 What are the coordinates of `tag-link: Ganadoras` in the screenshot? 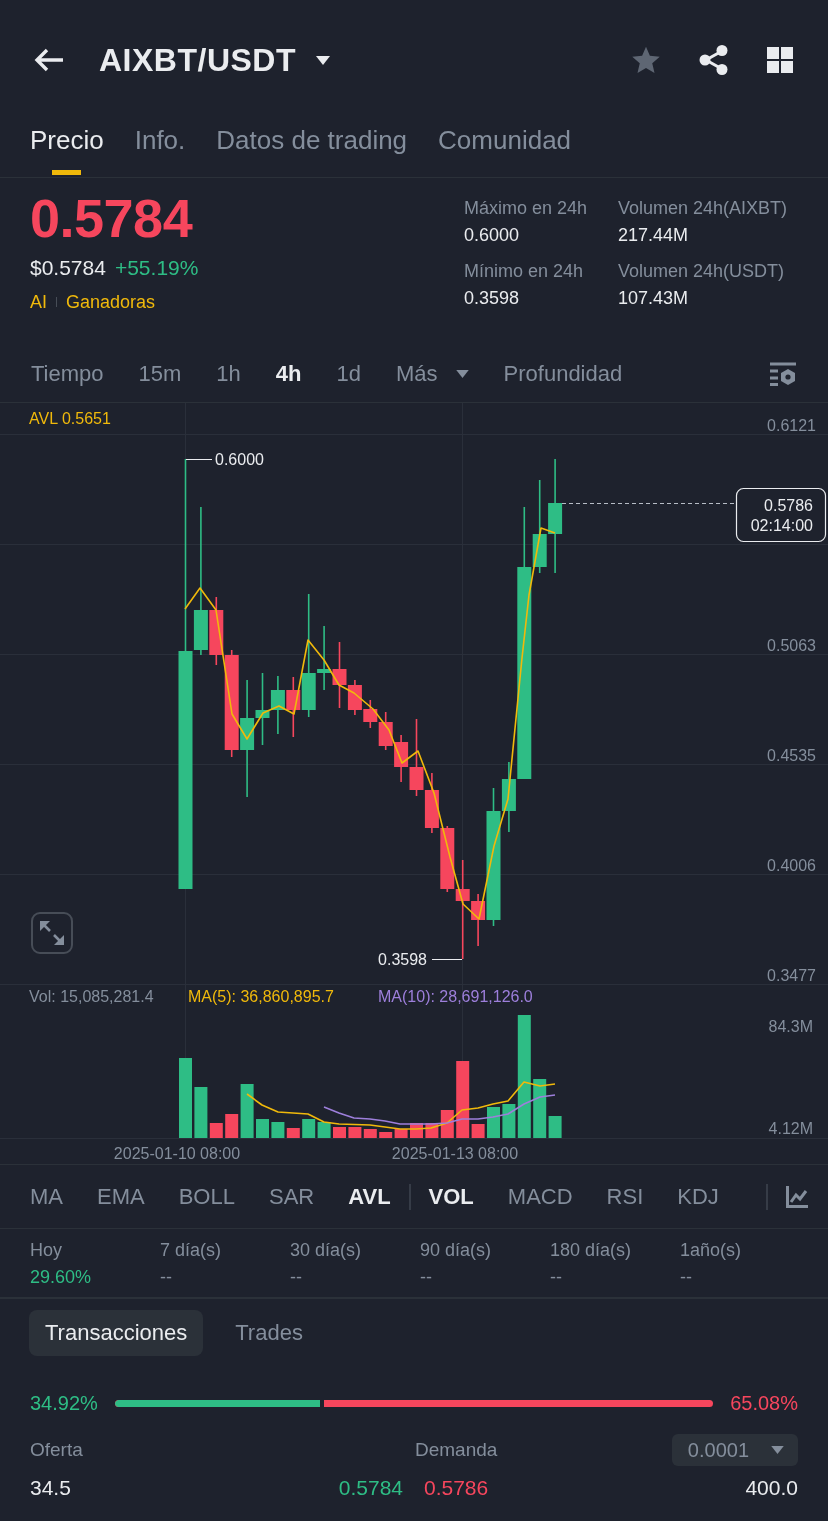 It's located at (111, 302).